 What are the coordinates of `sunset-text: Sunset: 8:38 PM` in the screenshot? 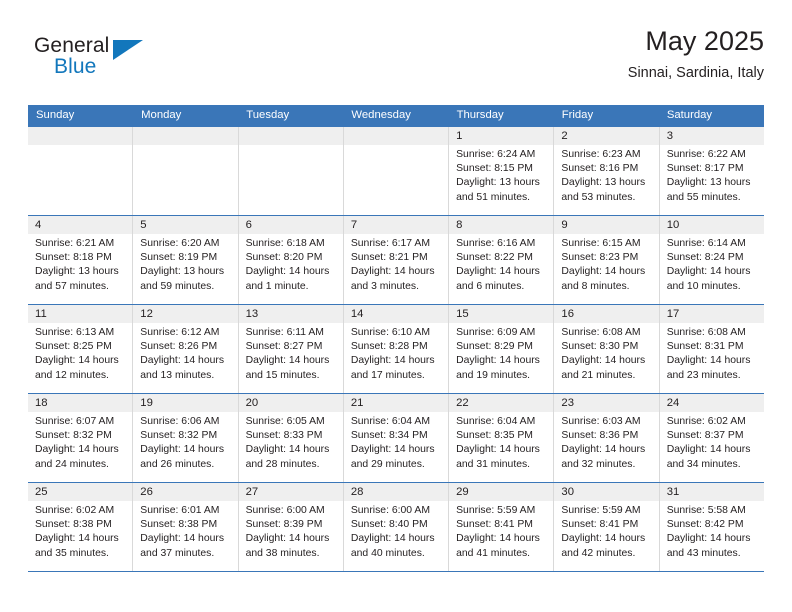 It's located at (73, 525).